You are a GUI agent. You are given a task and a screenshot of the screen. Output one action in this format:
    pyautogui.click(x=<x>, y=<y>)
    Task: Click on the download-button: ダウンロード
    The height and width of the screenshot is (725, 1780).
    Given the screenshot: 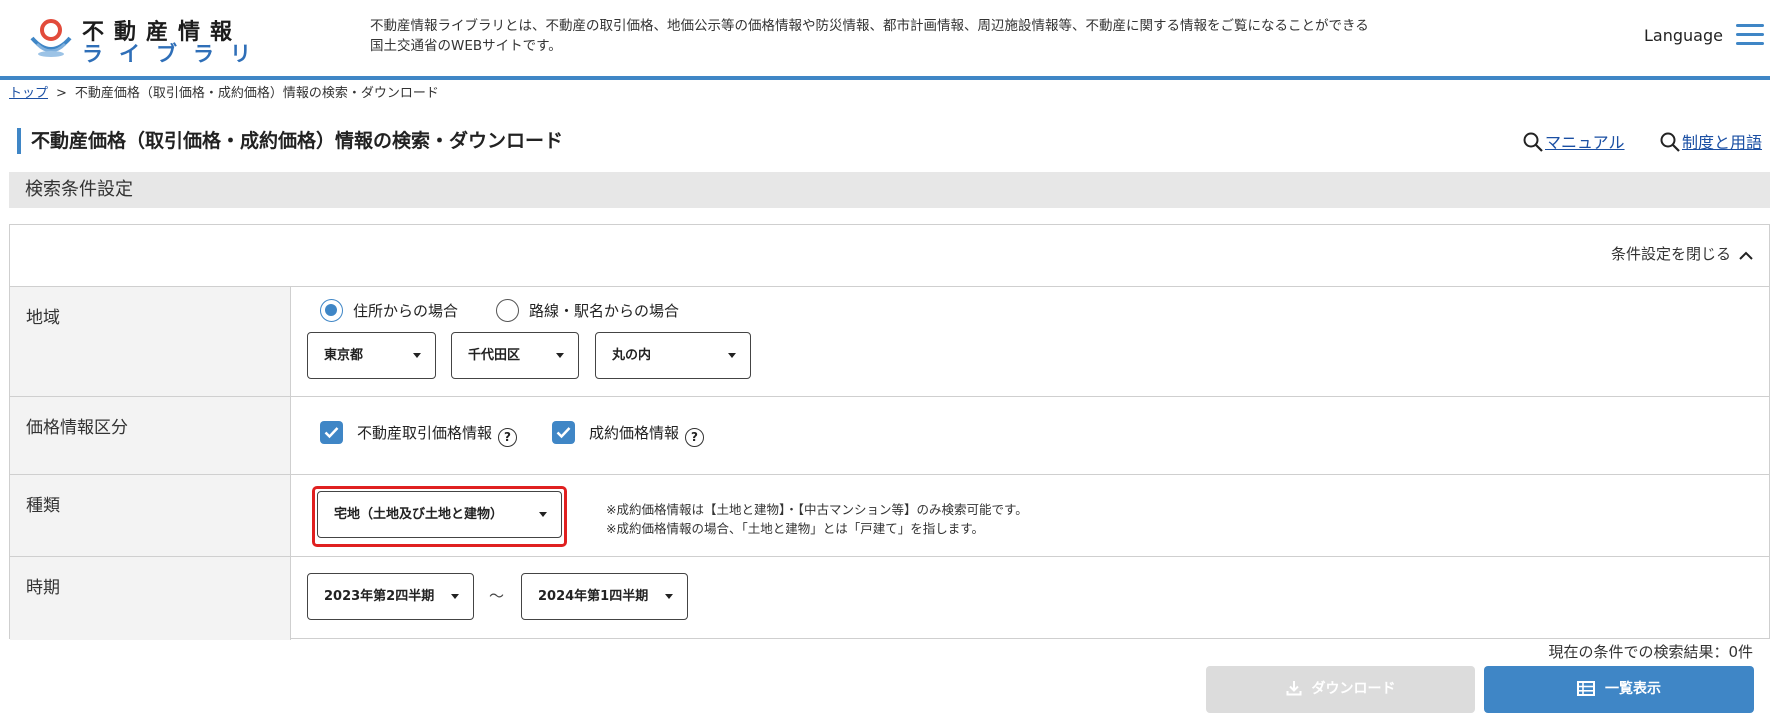 What is the action you would take?
    pyautogui.click(x=1340, y=689)
    